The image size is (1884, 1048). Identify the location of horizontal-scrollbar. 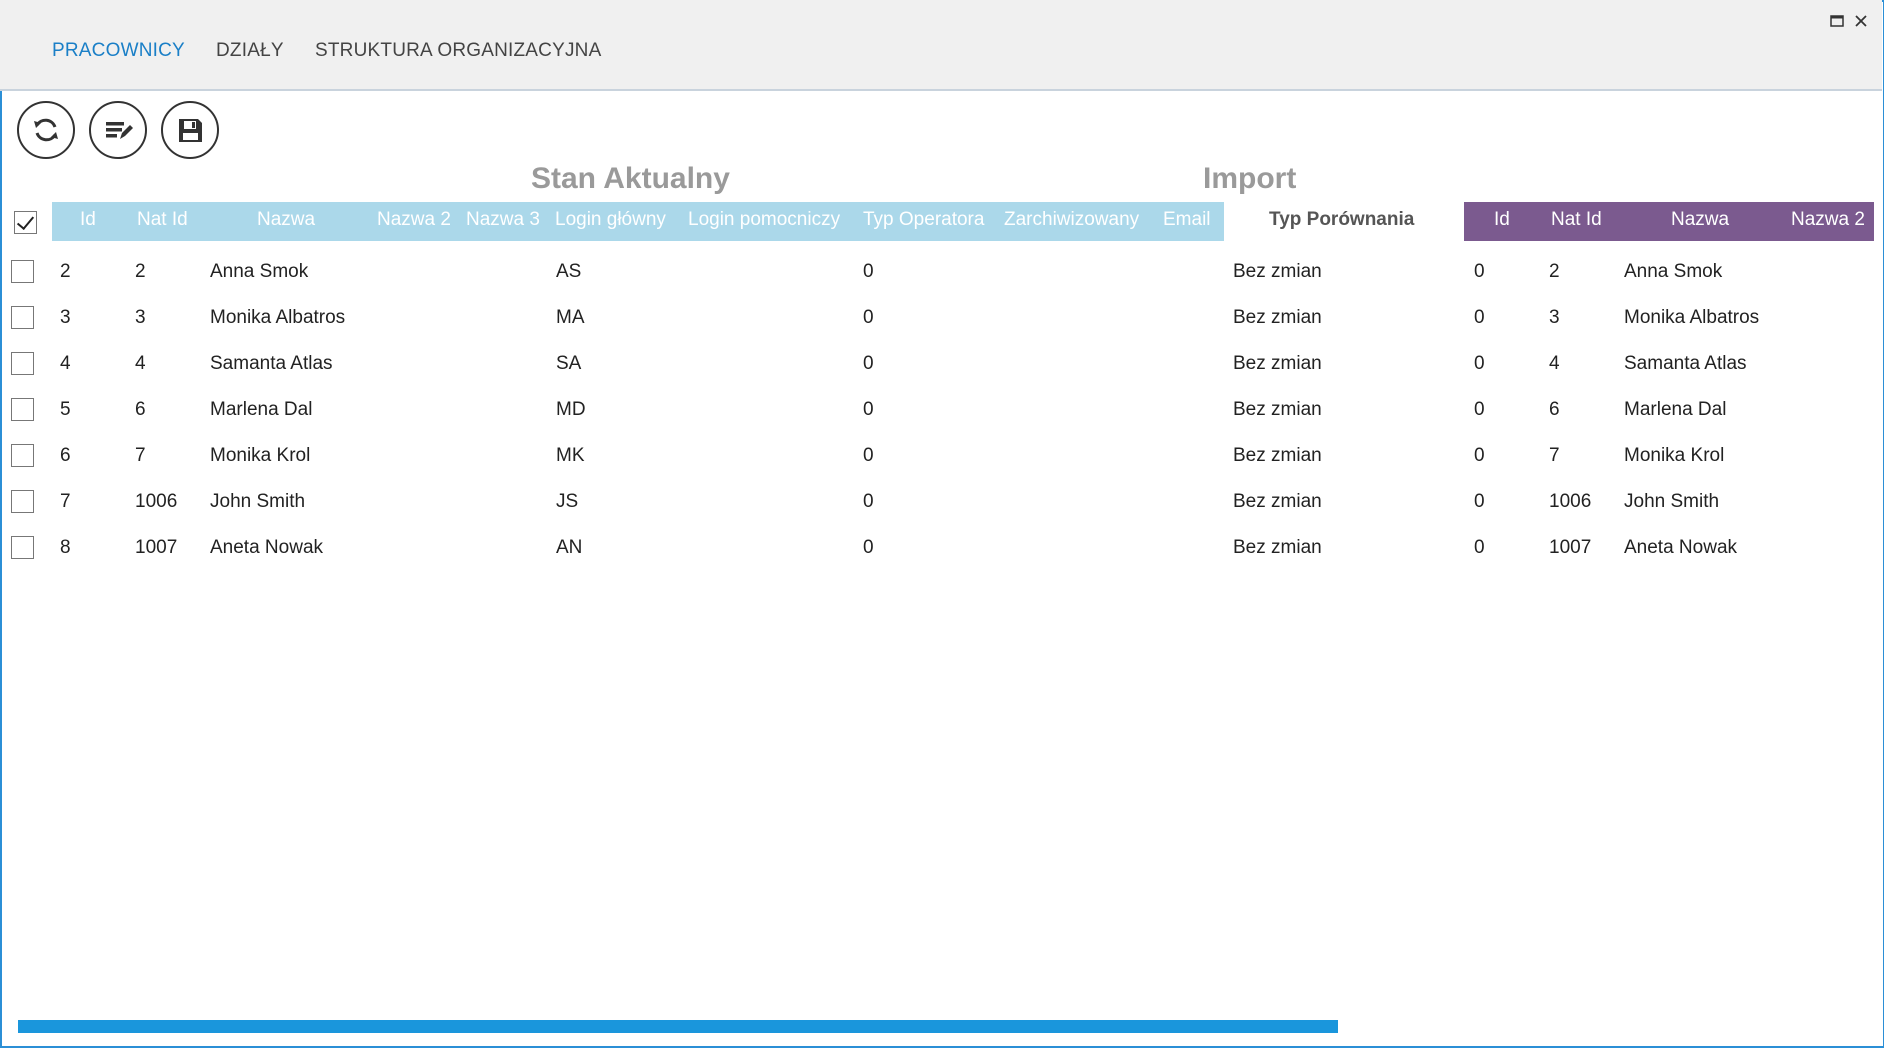
(678, 1026).